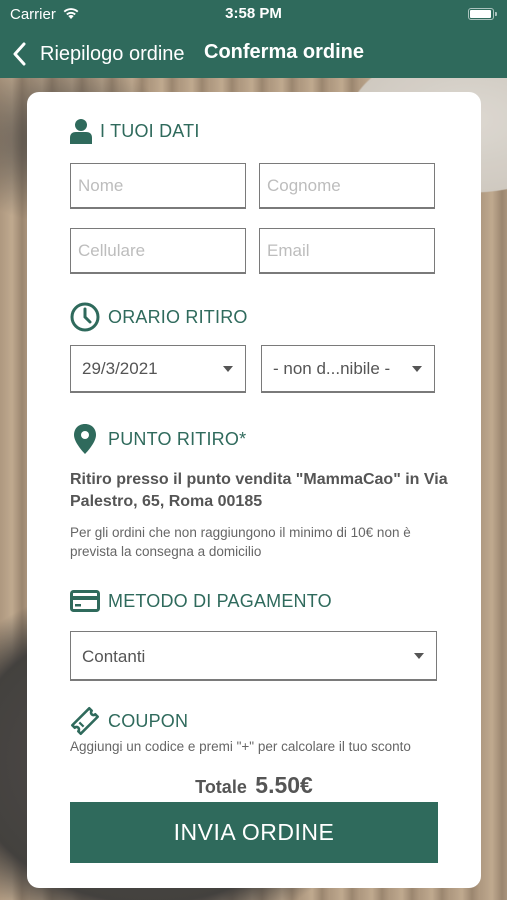 The height and width of the screenshot is (900, 507). Describe the element at coordinates (23, 54) in the screenshot. I see `chevron-left-icon` at that location.